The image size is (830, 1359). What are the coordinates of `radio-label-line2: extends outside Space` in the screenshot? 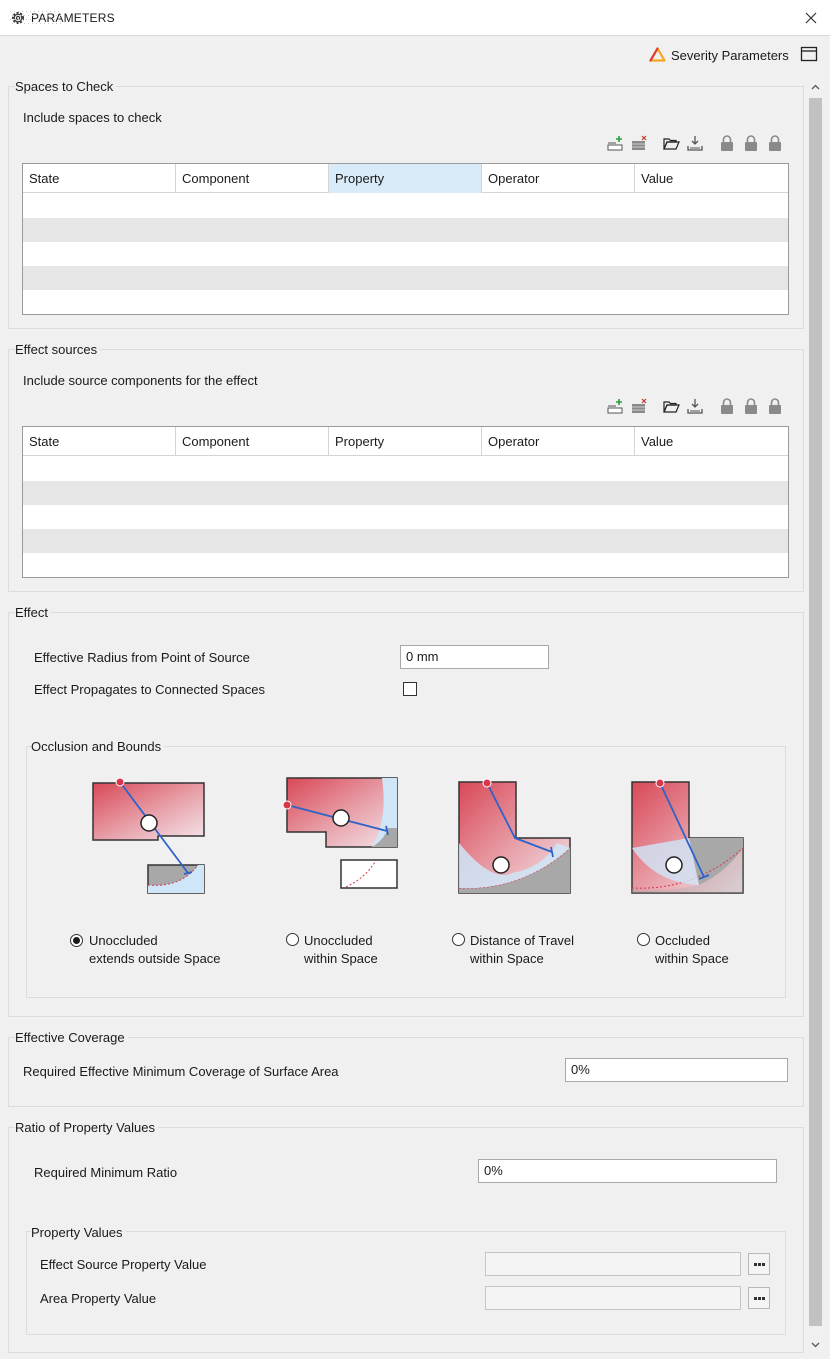 It's located at (155, 958).